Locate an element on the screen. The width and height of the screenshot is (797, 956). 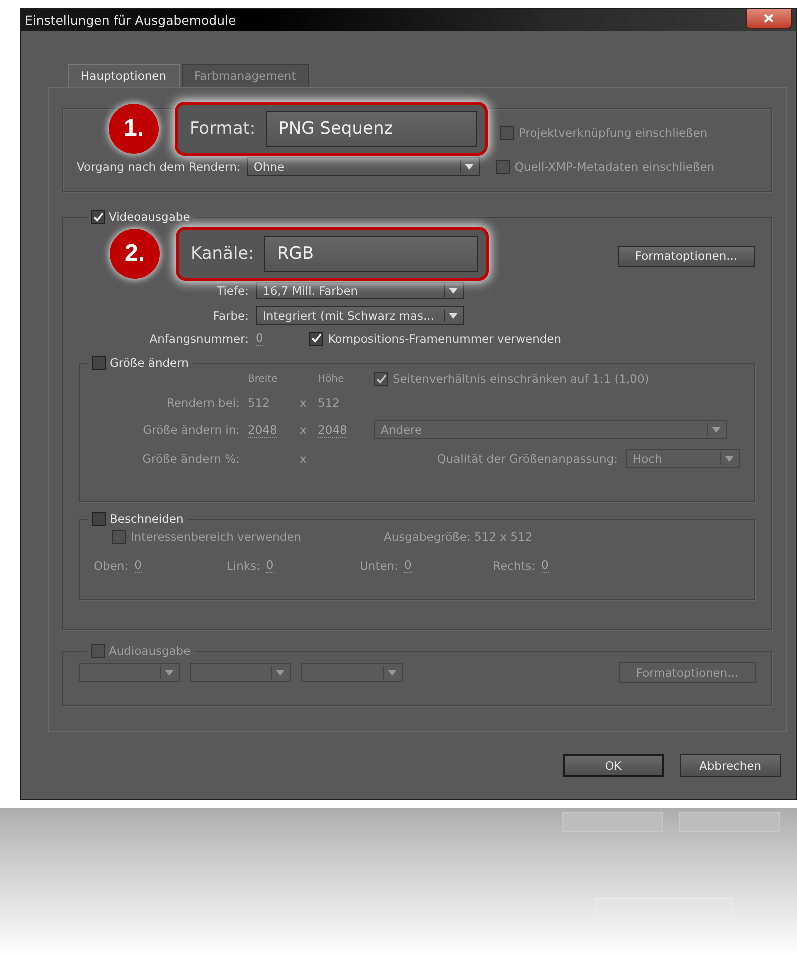
group-title: Videoausgabe is located at coordinates (149, 217).